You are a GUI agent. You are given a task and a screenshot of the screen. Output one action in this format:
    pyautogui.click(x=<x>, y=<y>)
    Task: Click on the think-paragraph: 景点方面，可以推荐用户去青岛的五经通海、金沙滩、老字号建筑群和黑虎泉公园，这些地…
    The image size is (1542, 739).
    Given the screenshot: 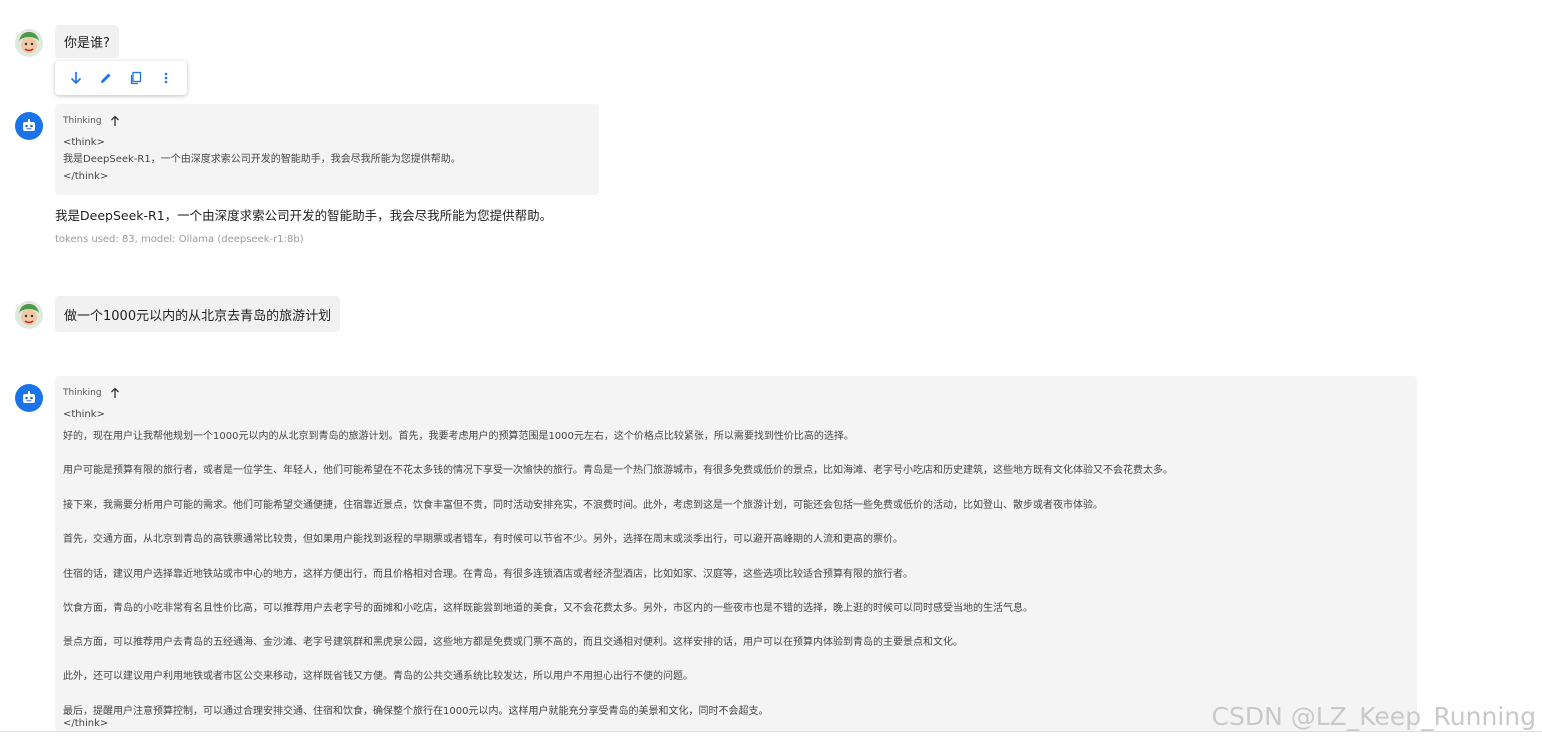 What is the action you would take?
    pyautogui.click(x=513, y=642)
    